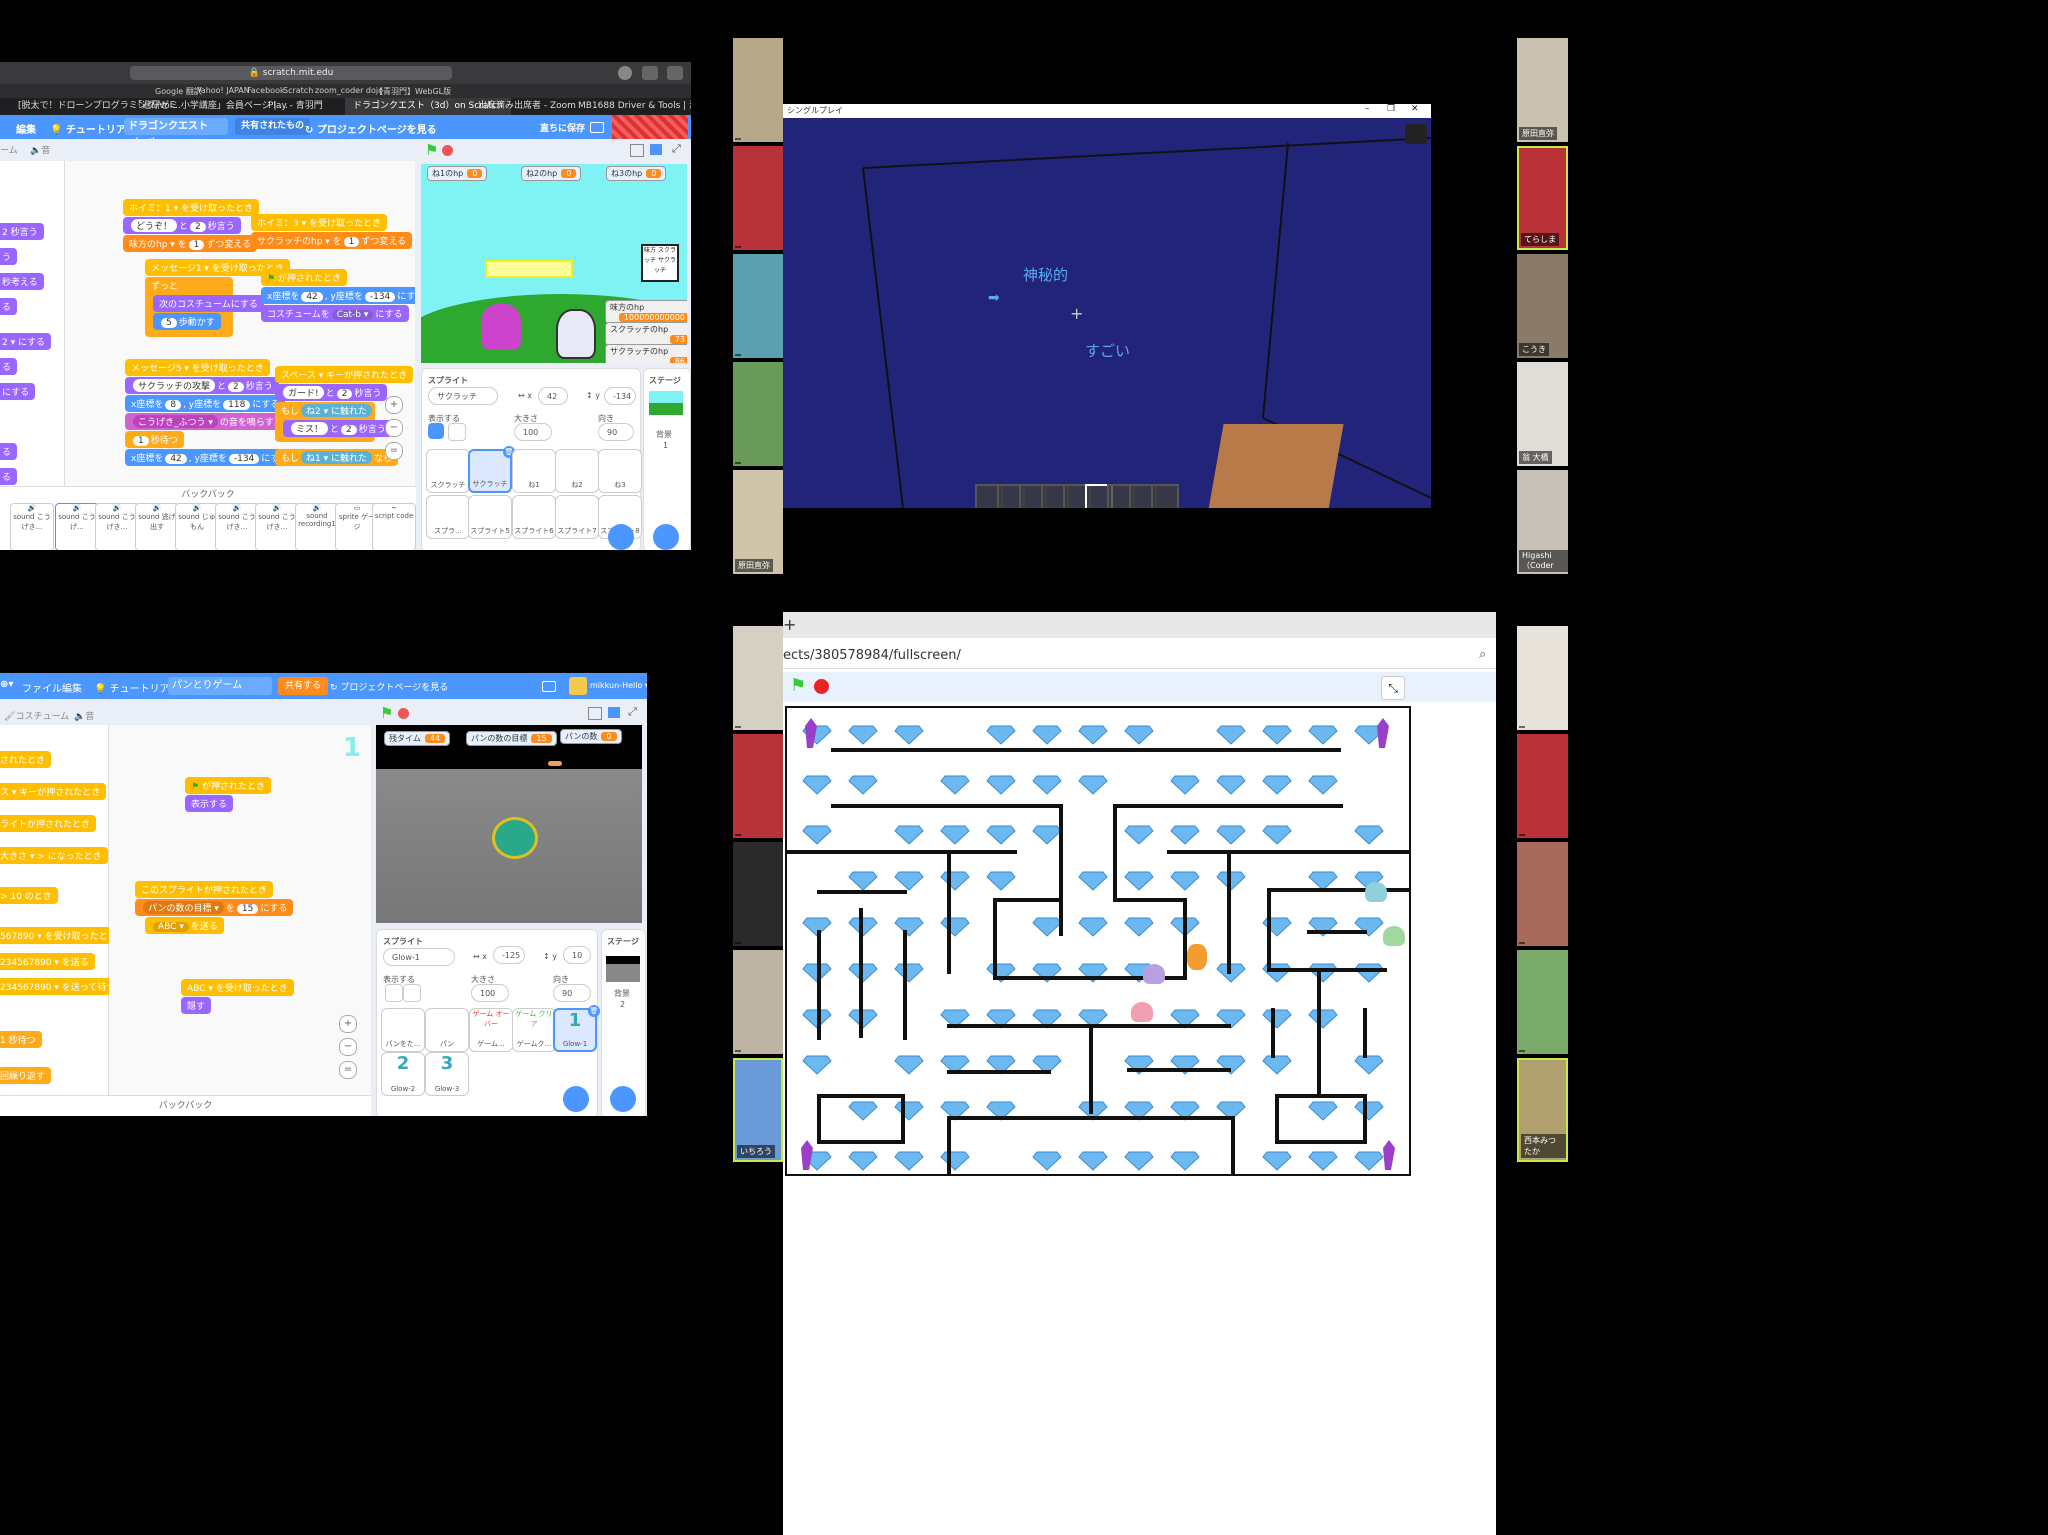 The height and width of the screenshot is (1535, 2048). What do you see at coordinates (650, 73) in the screenshot?
I see `share-icon` at bounding box center [650, 73].